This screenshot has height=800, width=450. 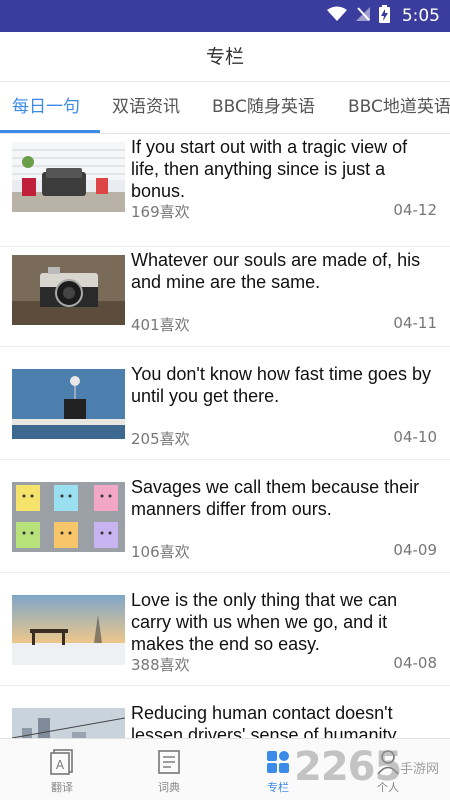 I want to click on page-title: 专栏, so click(x=225, y=57).